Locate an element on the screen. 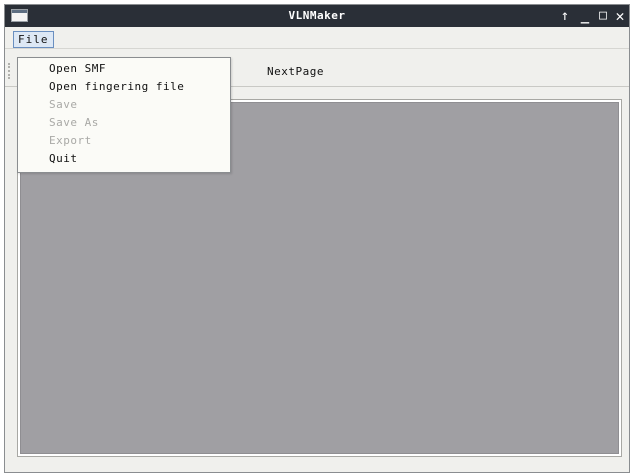 This screenshot has width=630, height=473. menu-item-export: Export is located at coordinates (70, 140).